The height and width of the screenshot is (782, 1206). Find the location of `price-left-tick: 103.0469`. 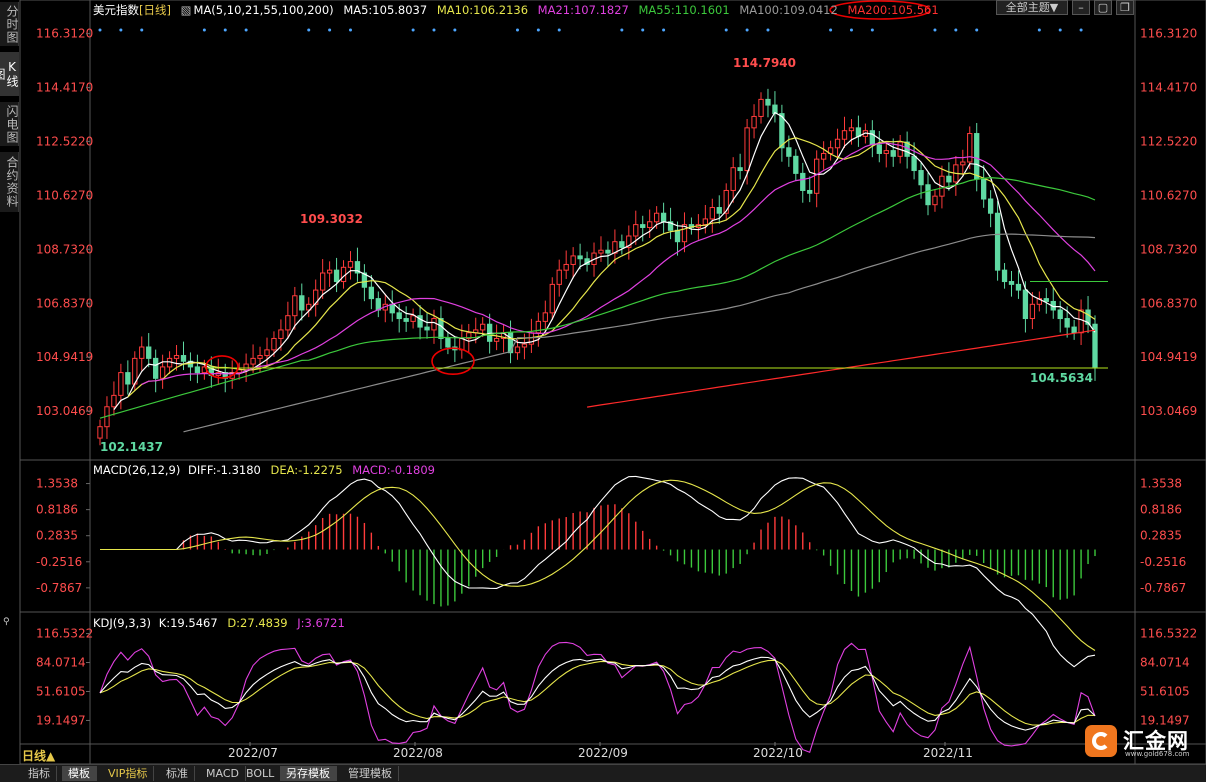

price-left-tick: 103.0469 is located at coordinates (64, 411).